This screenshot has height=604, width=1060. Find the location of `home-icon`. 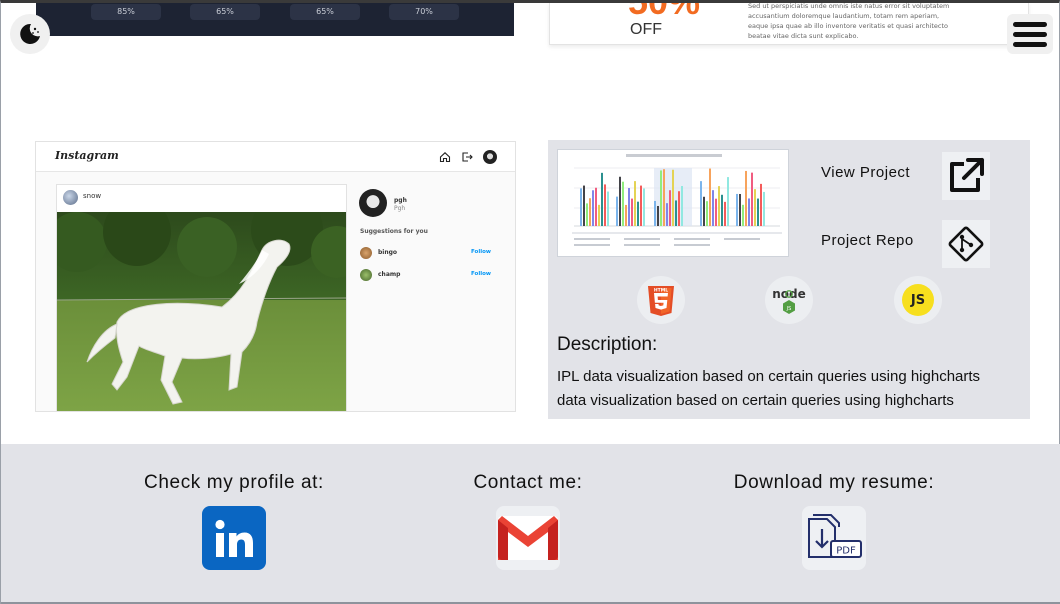

home-icon is located at coordinates (445, 157).